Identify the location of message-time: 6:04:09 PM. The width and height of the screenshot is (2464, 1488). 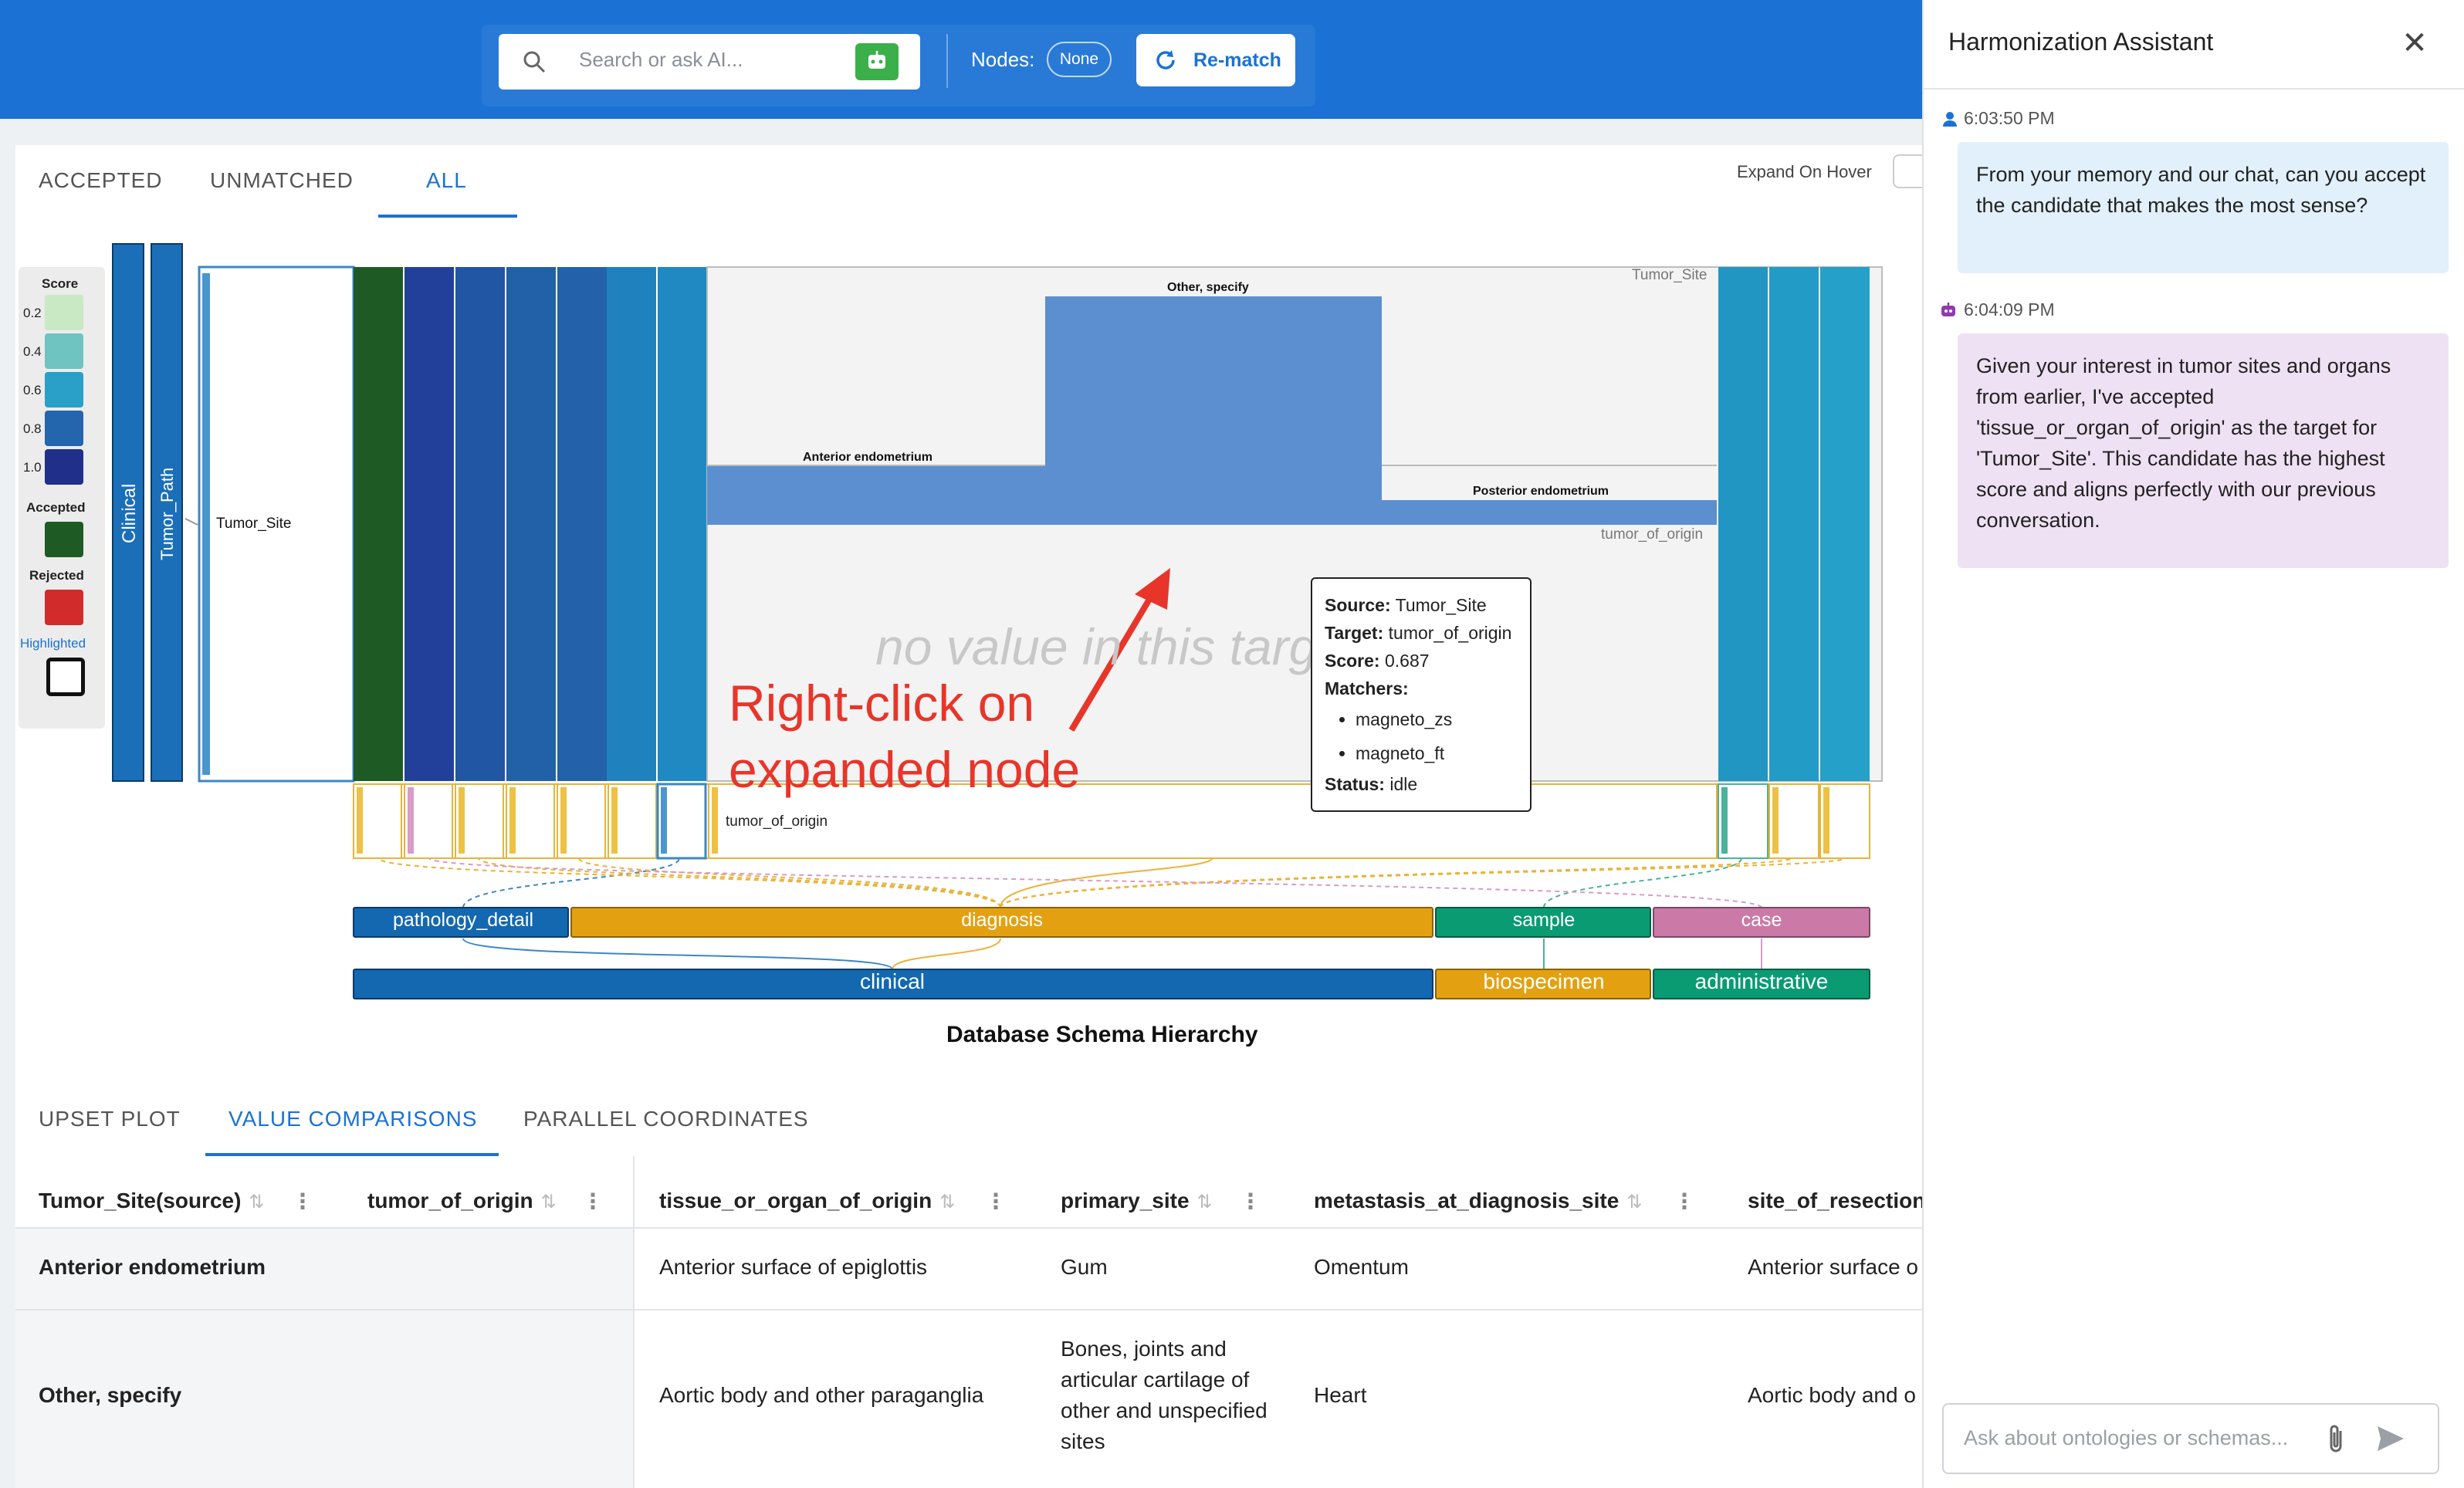
(2009, 309).